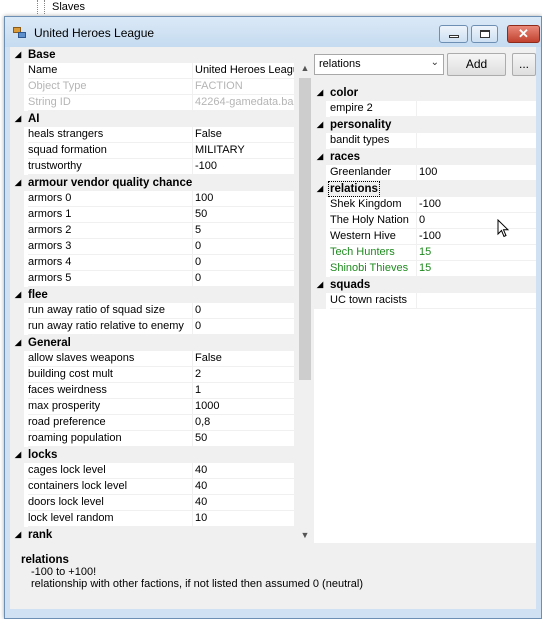  I want to click on category-locks: ◢ locks, so click(153, 455).